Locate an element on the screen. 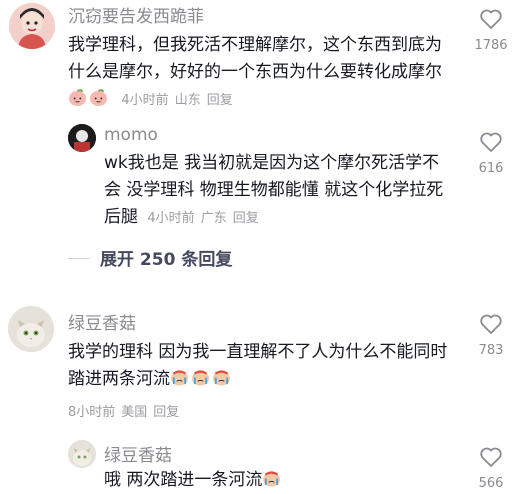 This screenshot has height=494, width=519. like-count: 616 is located at coordinates (491, 168).